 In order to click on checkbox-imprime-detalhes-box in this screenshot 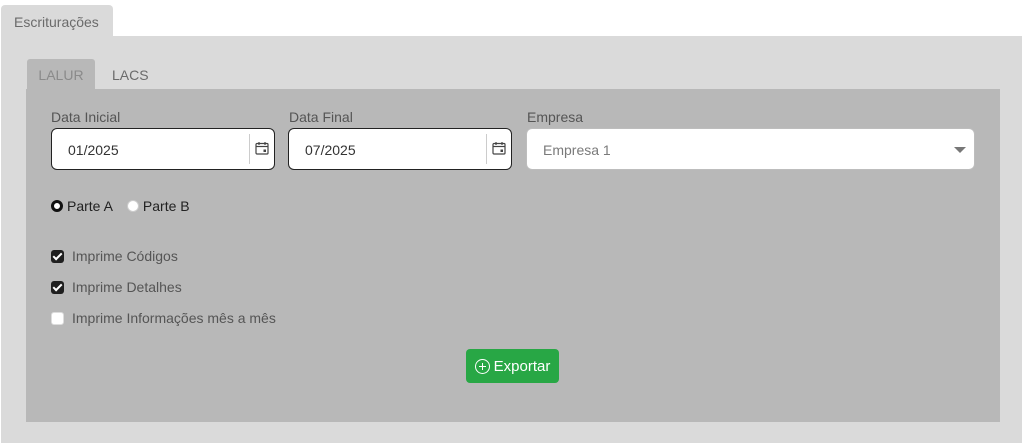, I will do `click(57, 287)`.